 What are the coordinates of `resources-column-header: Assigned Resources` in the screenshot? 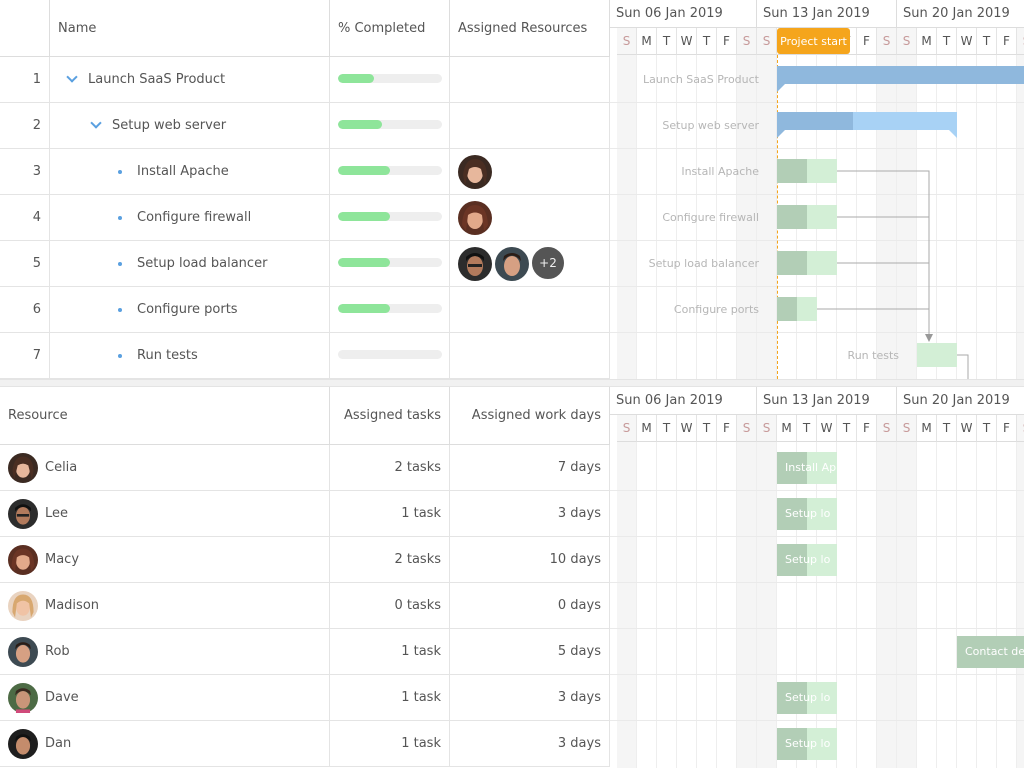 It's located at (530, 28).